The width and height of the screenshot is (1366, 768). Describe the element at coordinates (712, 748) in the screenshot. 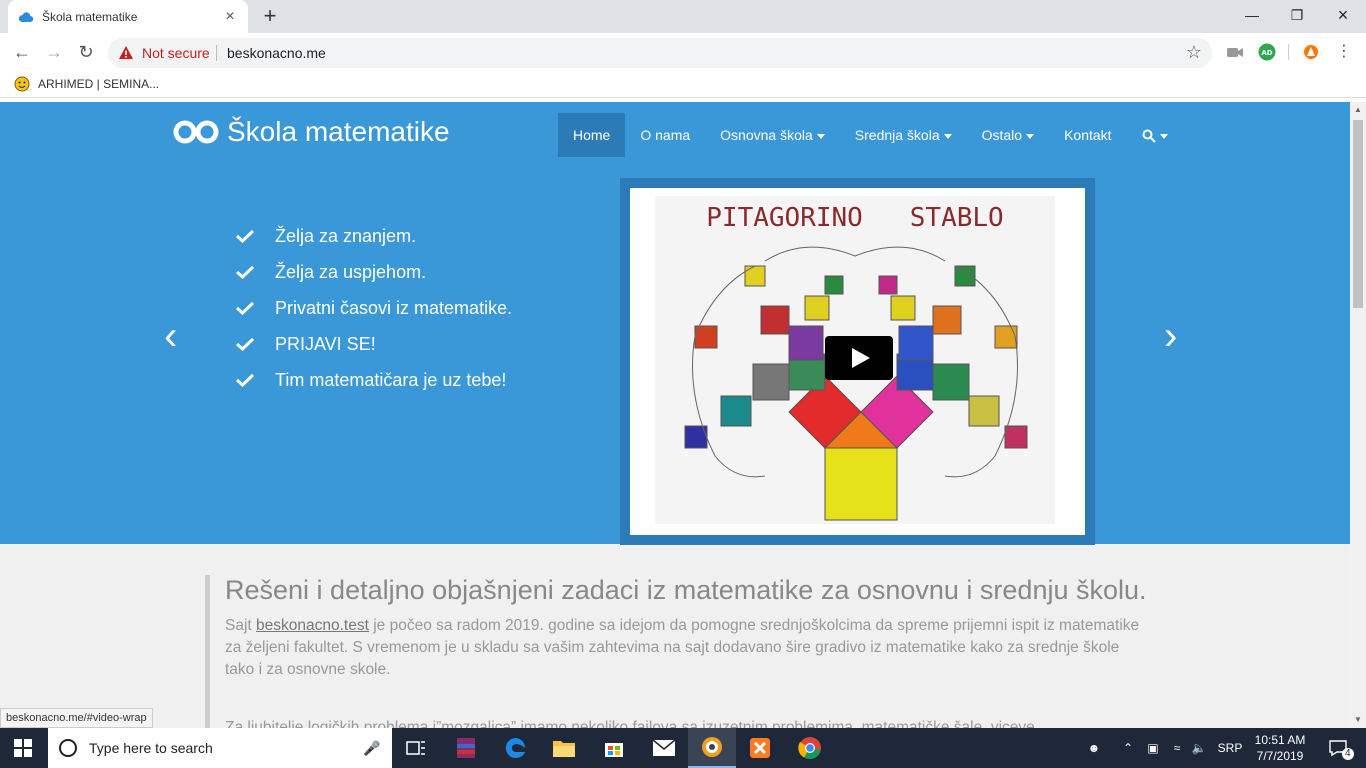

I see `brave-browser-icon` at that location.